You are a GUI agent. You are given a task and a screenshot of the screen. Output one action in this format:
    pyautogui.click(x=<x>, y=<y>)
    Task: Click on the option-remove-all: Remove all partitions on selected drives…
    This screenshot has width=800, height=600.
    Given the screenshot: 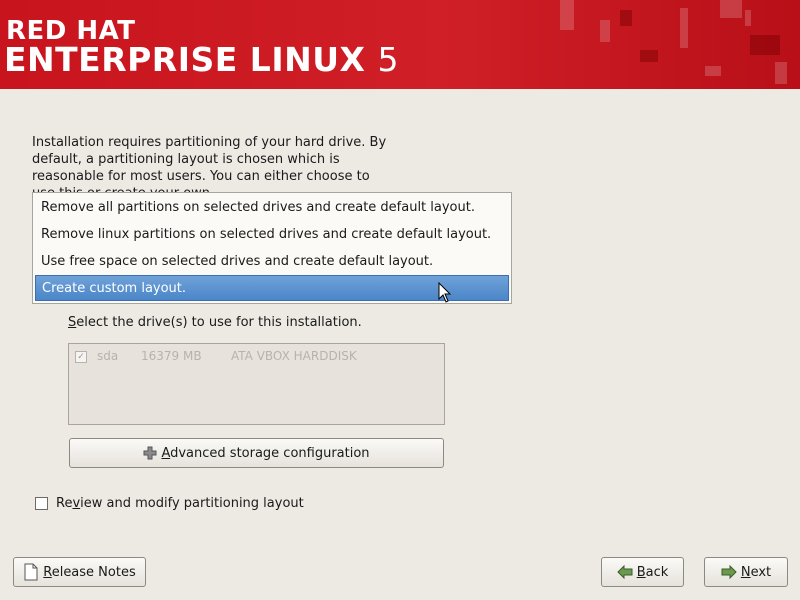 What is the action you would take?
    pyautogui.click(x=272, y=208)
    